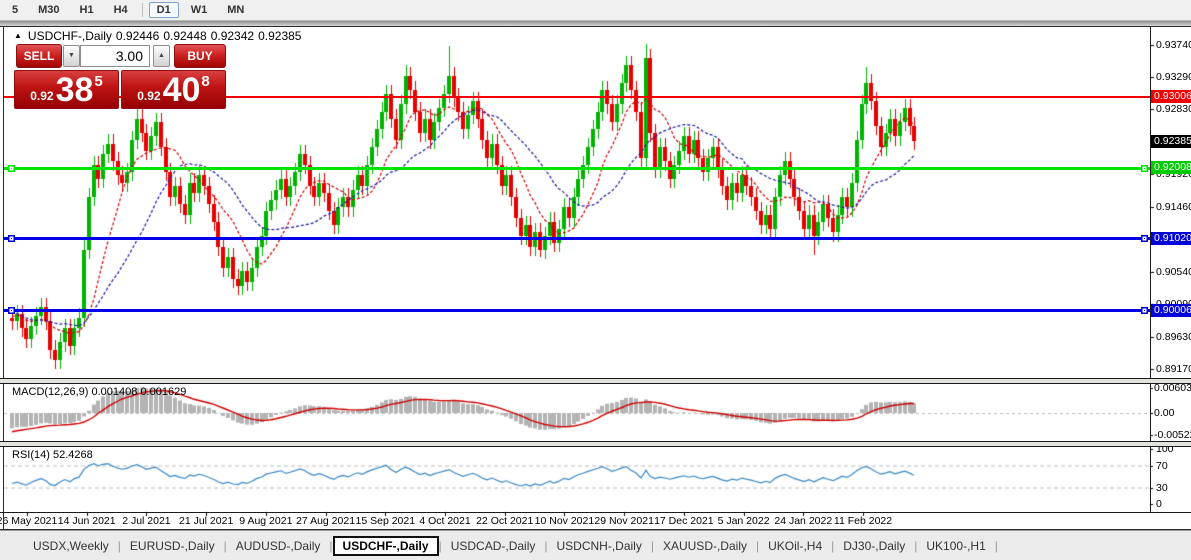  What do you see at coordinates (161, 56) in the screenshot?
I see `volume-increase-button: ▲` at bounding box center [161, 56].